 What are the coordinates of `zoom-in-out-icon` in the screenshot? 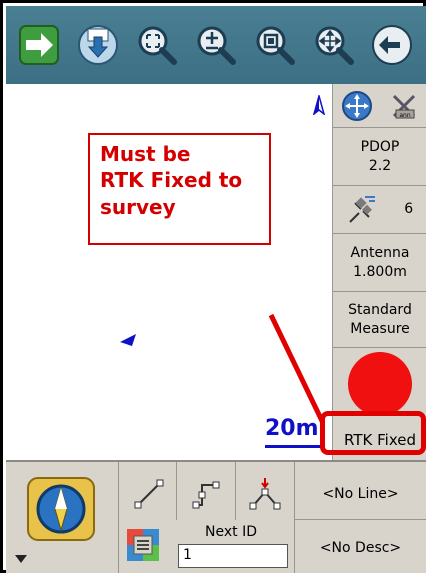 It's located at (216, 45).